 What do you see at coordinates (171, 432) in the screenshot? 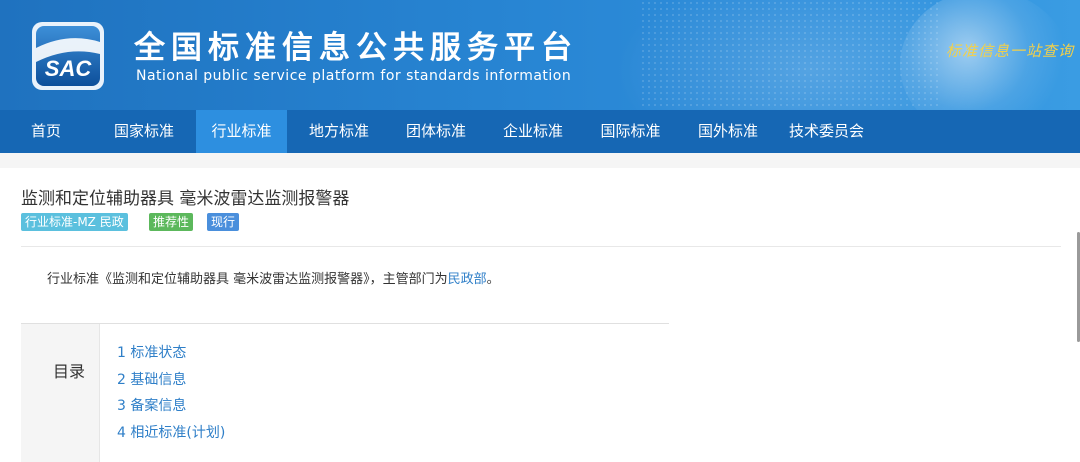
I see `toc-link-related-standards: 4 相近标准(计划)` at bounding box center [171, 432].